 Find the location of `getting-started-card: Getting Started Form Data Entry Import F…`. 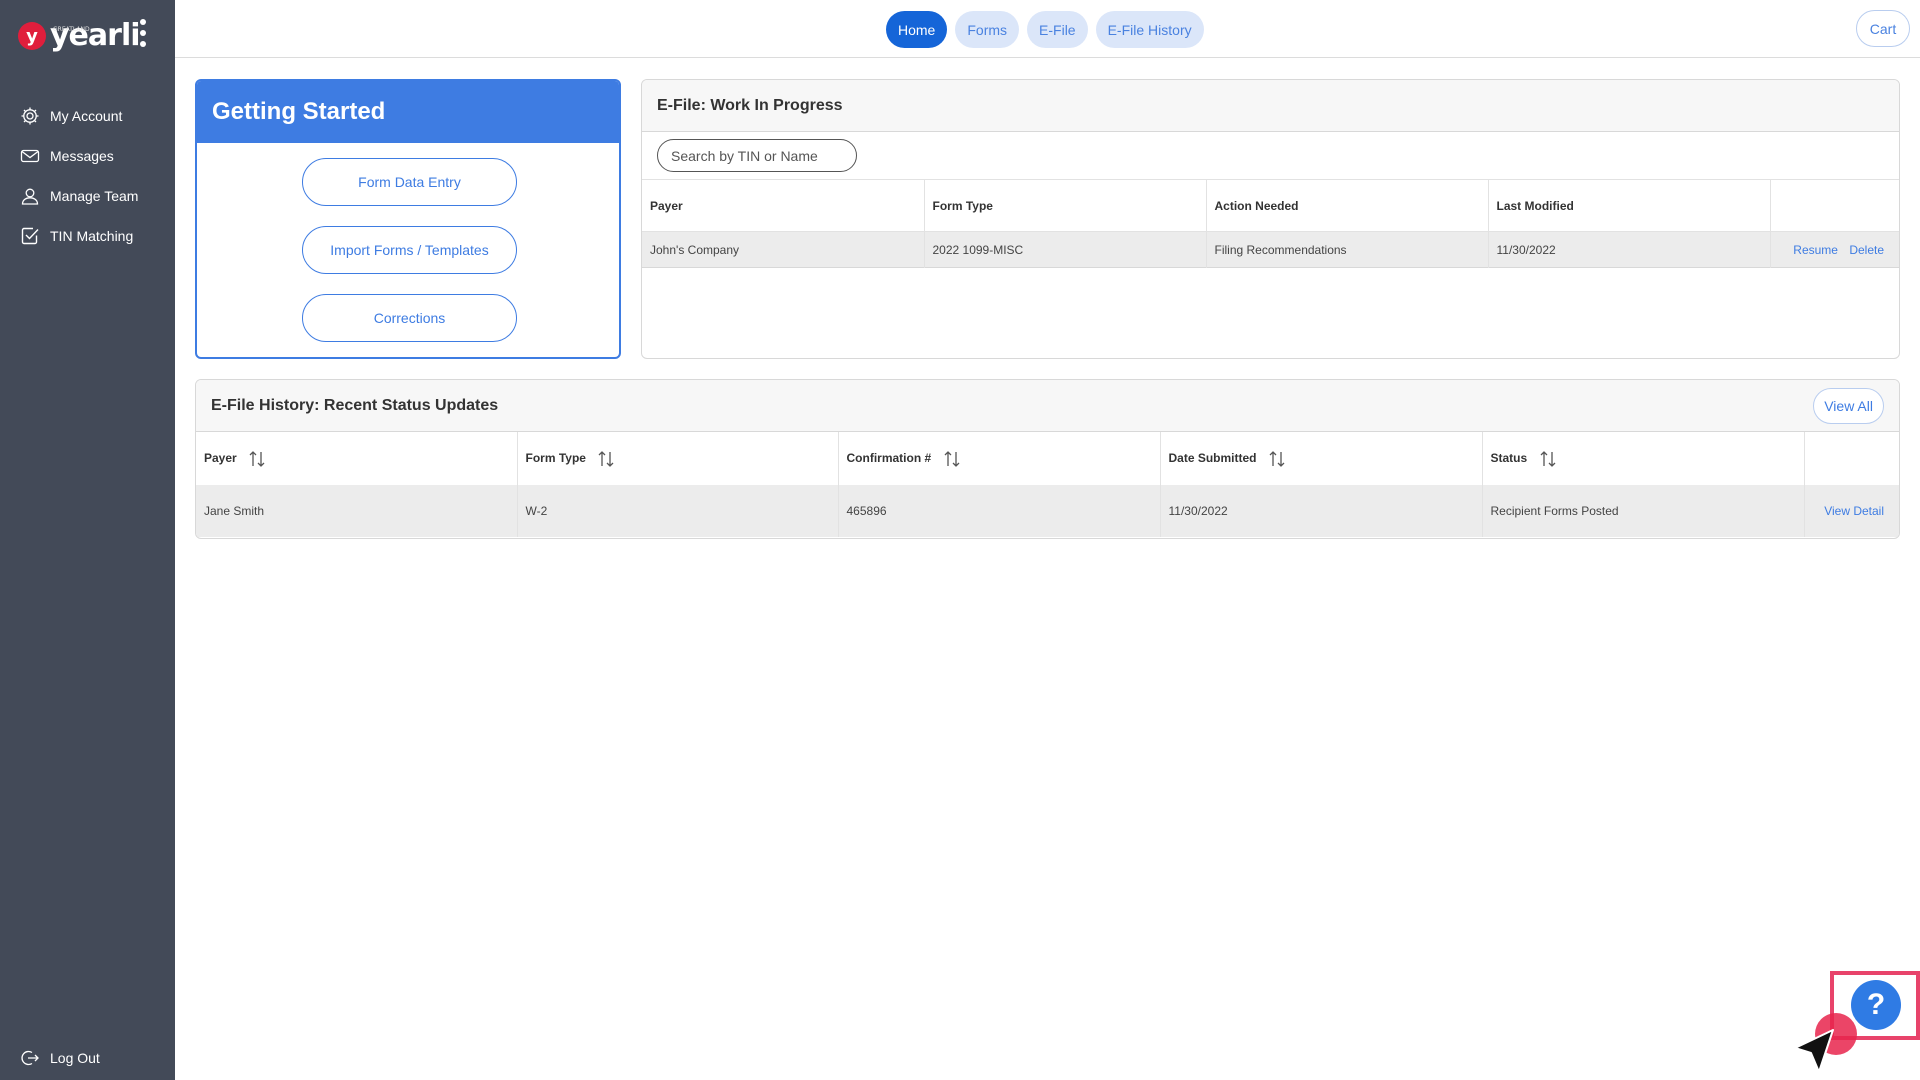

getting-started-card: Getting Started Form Data Entry Import F… is located at coordinates (408, 219).